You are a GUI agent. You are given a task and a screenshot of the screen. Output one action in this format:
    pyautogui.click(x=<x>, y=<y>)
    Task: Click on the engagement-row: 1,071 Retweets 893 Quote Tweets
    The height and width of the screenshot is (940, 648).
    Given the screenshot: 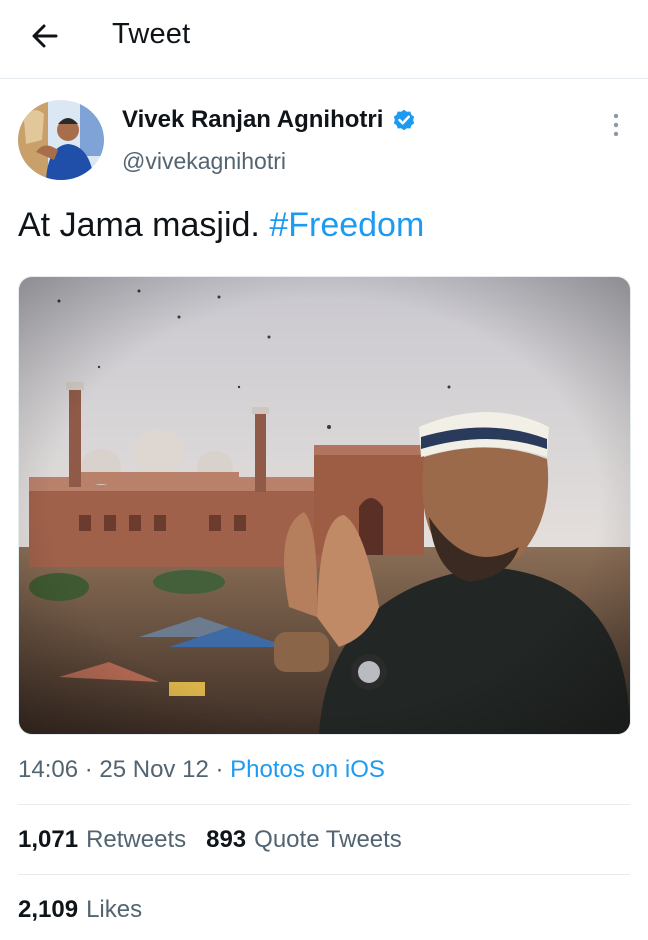 What is the action you would take?
    pyautogui.click(x=220, y=840)
    